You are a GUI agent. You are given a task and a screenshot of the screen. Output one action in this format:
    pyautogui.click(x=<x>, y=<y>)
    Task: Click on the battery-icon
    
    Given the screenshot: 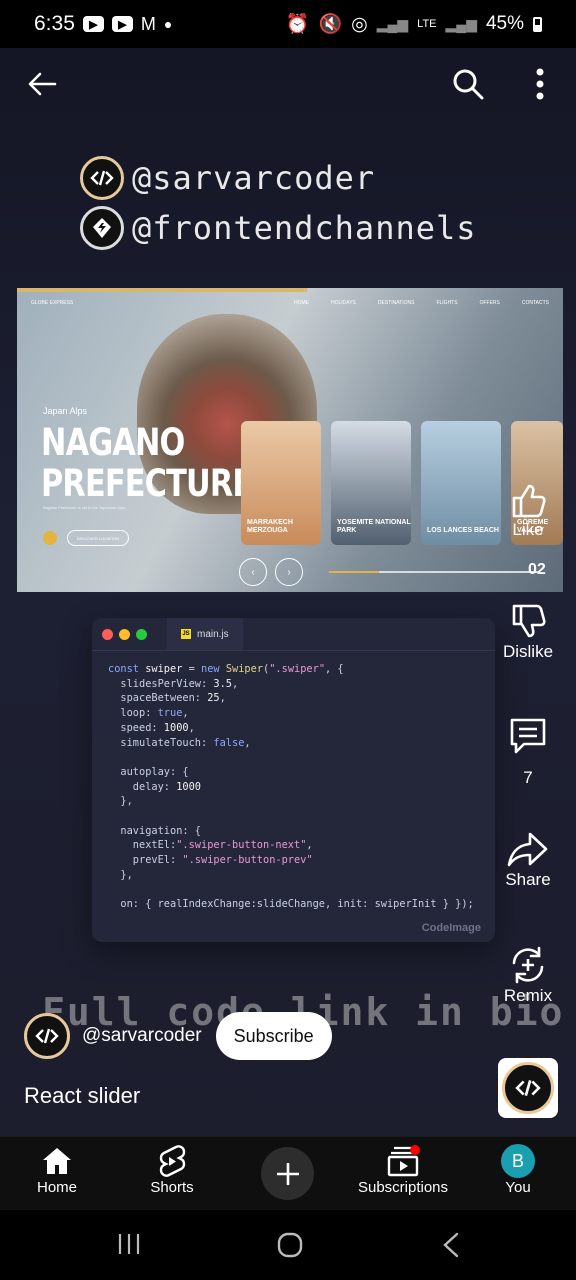 What is the action you would take?
    pyautogui.click(x=537, y=24)
    